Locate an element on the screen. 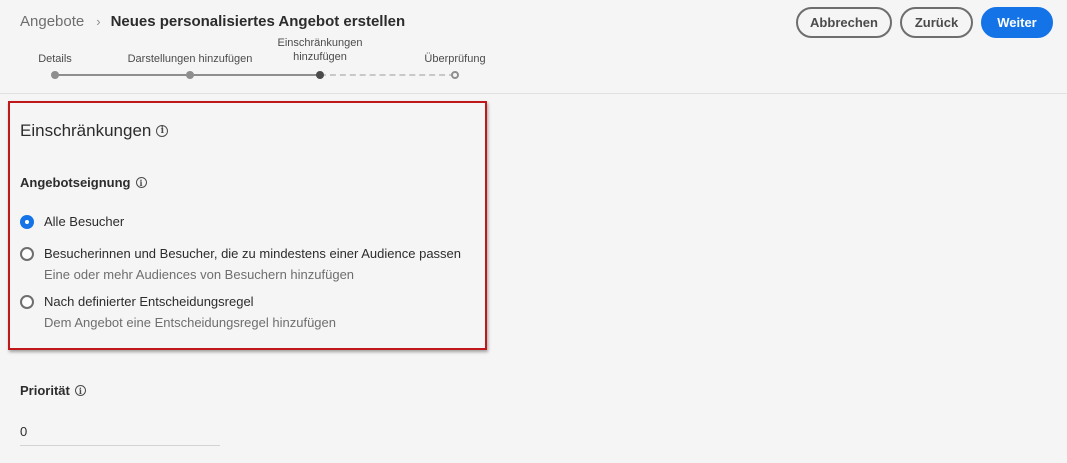  step-label-constraints: Einschränkungen hinzufügen is located at coordinates (319, 50).